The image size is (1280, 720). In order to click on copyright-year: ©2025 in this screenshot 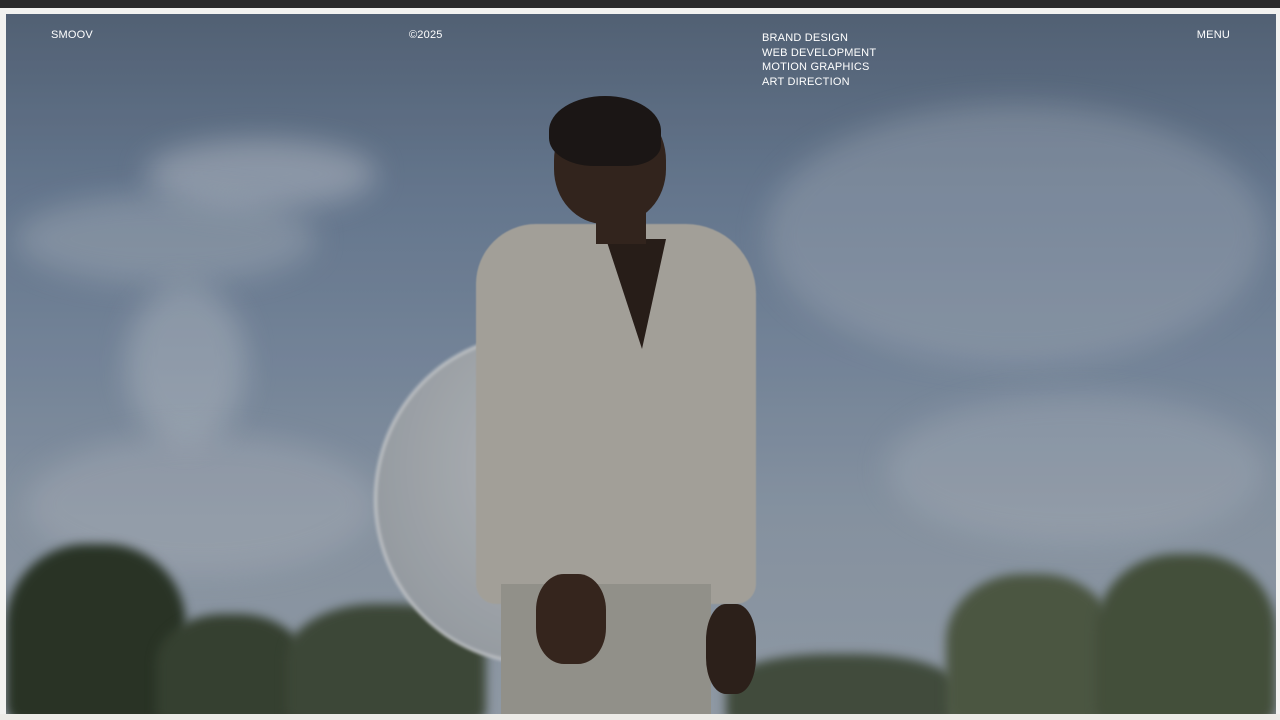, I will do `click(426, 35)`.